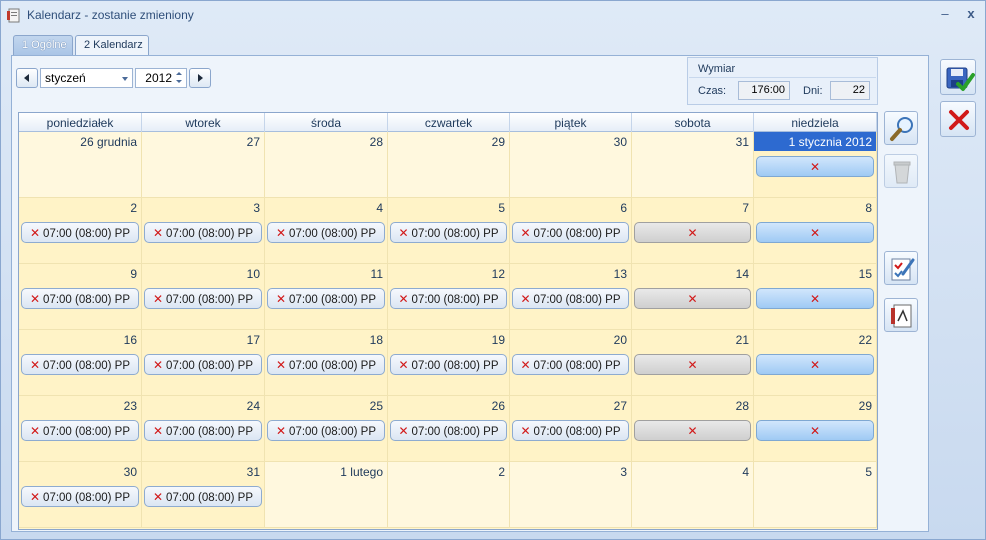 This screenshot has height=540, width=986. Describe the element at coordinates (449, 165) in the screenshot. I see `day-cell: 29` at that location.